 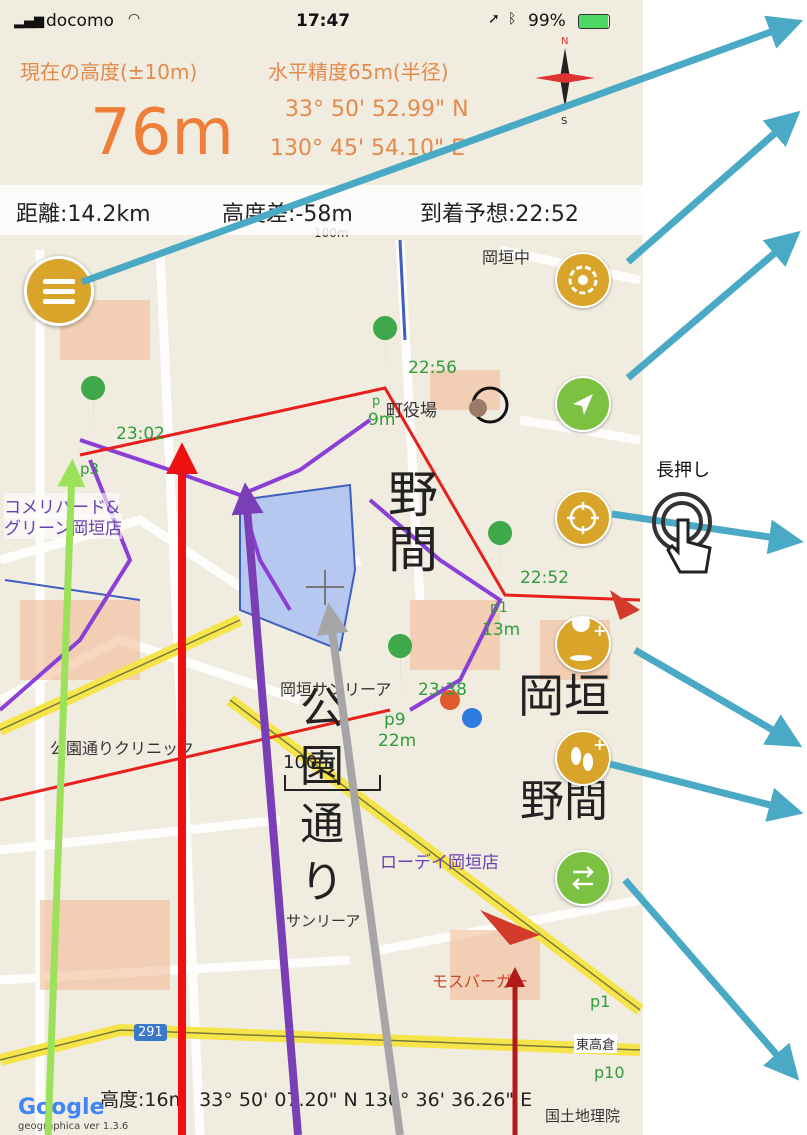 I want to click on map-label-sunria: 岡垣サンリーア, so click(x=336, y=689).